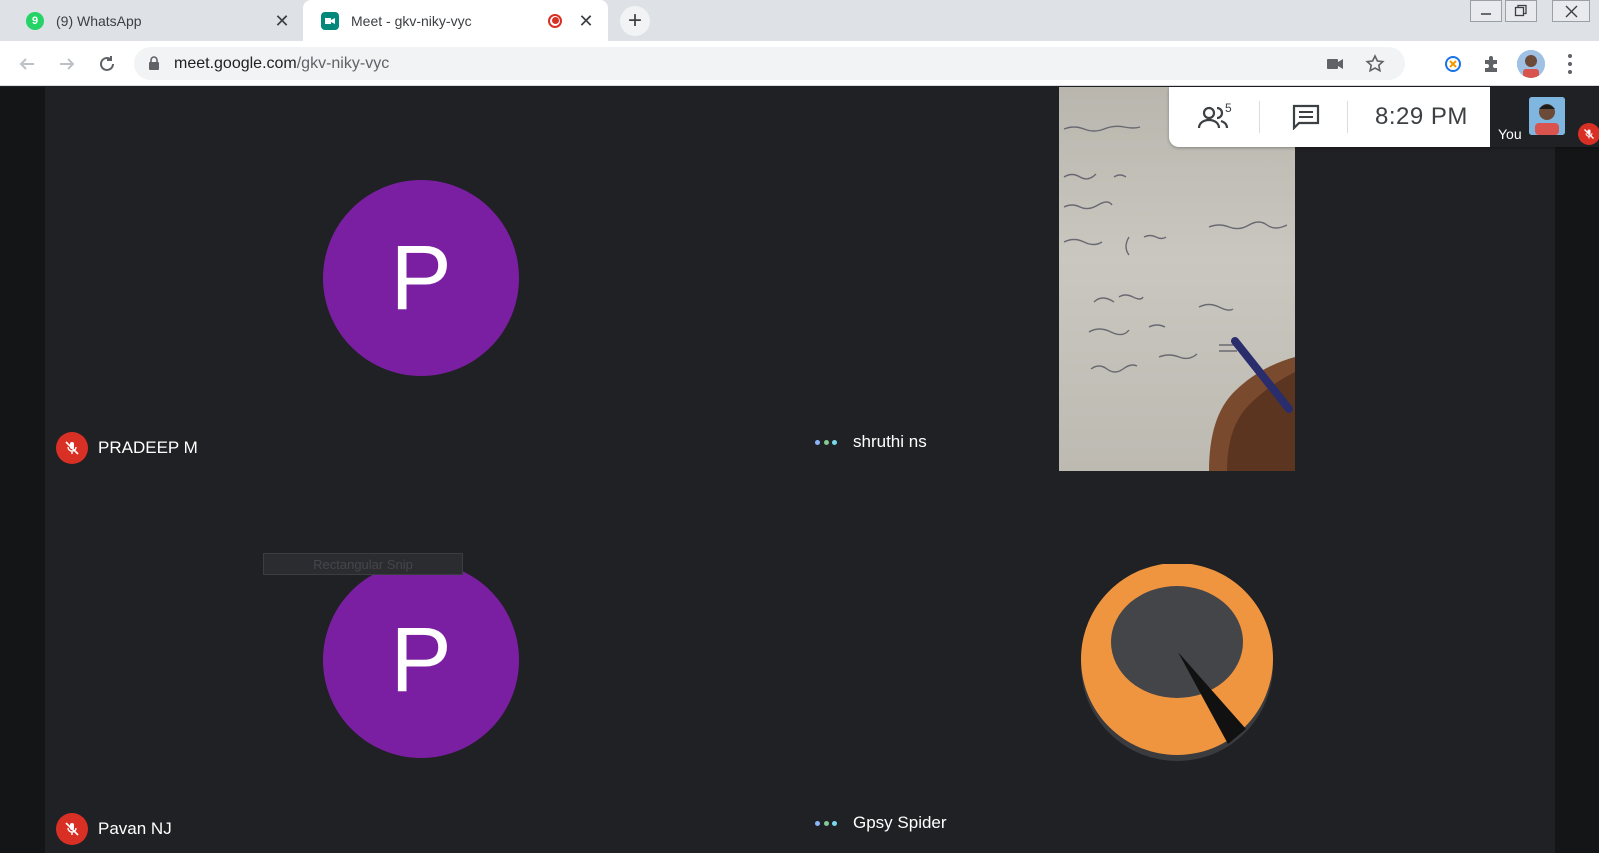 The height and width of the screenshot is (853, 1599). Describe the element at coordinates (1453, 64) in the screenshot. I see `extension-sync-icon` at that location.